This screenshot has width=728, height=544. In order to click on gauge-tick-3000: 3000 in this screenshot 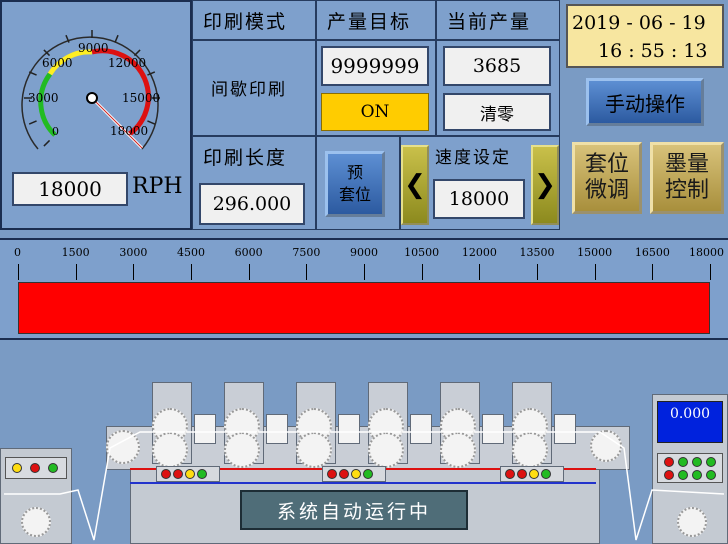, I will do `click(43, 98)`.